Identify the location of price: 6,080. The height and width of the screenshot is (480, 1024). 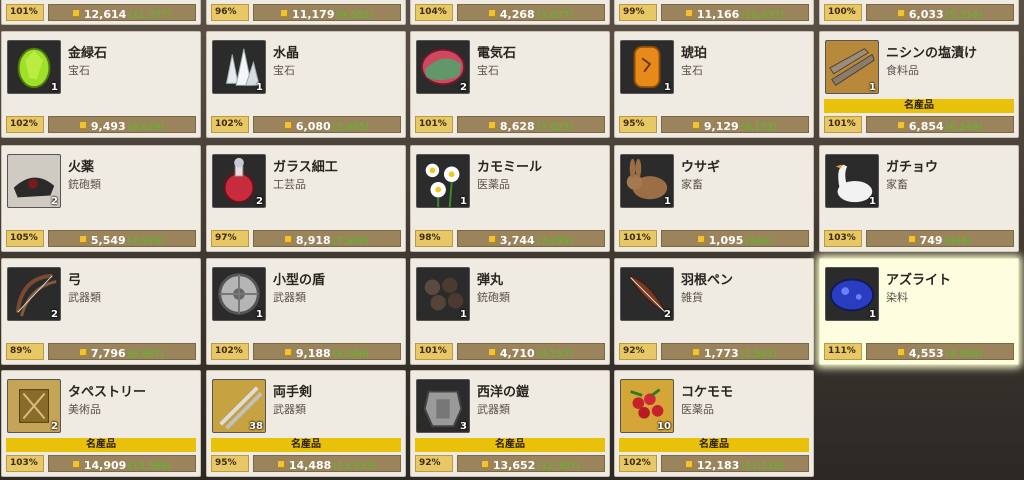
(313, 126).